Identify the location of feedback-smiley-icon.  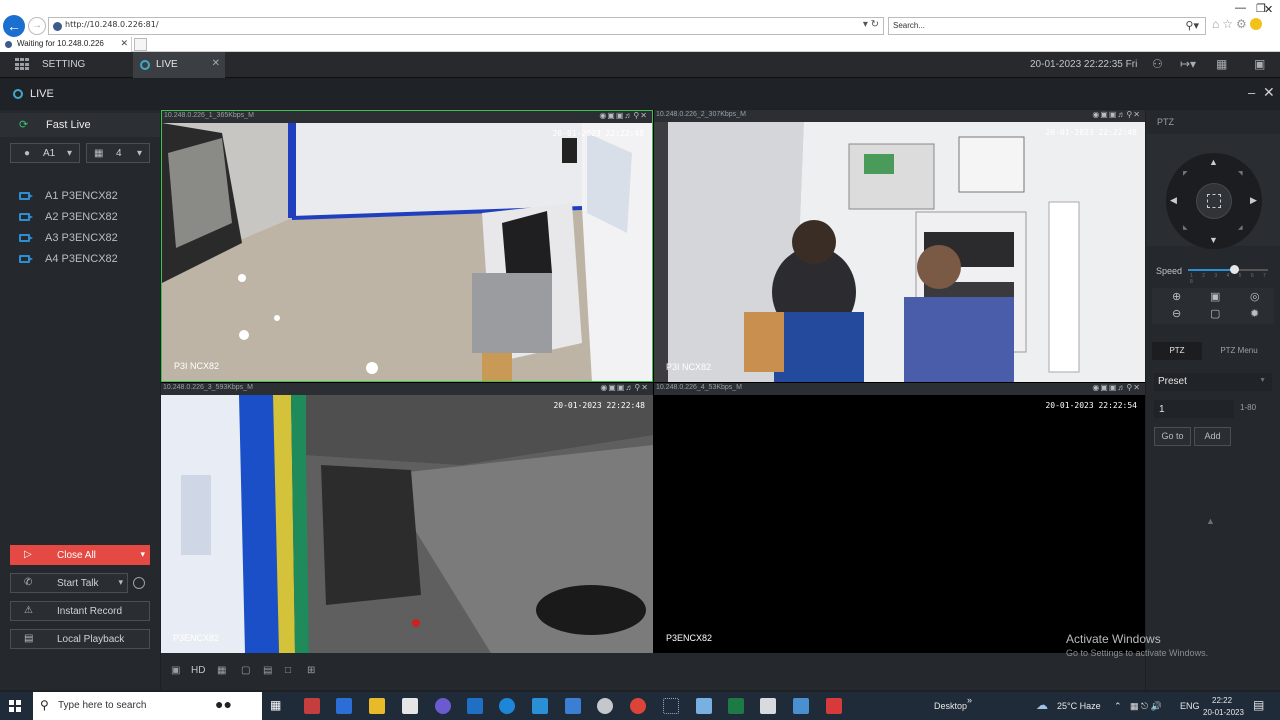
(1255, 24).